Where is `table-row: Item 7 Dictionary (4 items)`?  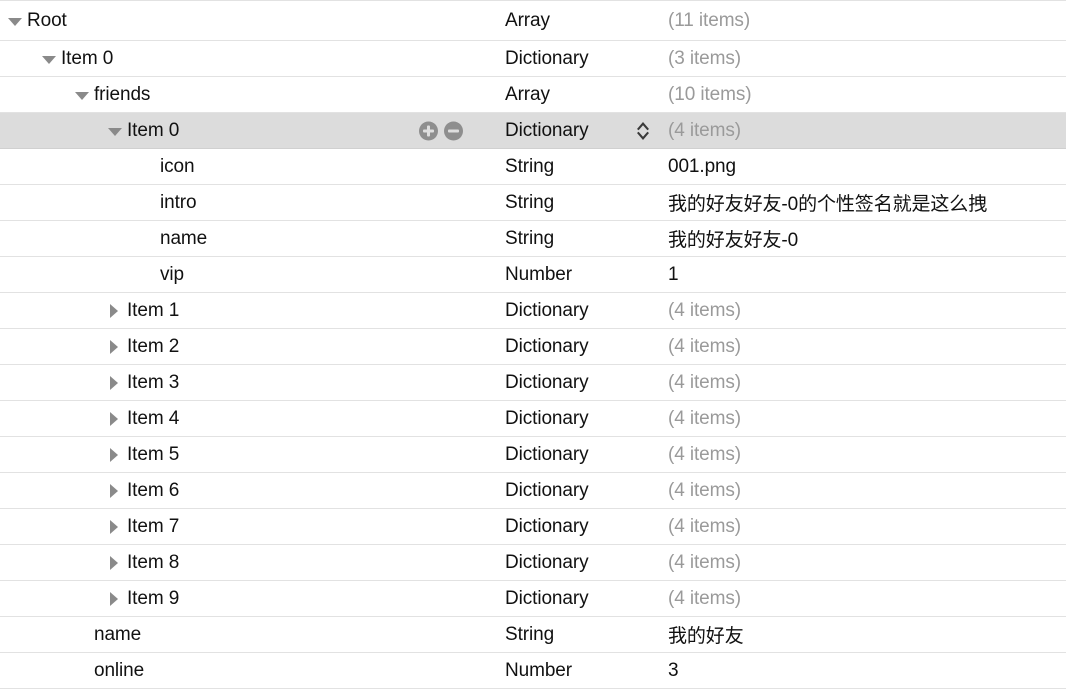
table-row: Item 7 Dictionary (4 items) is located at coordinates (533, 527).